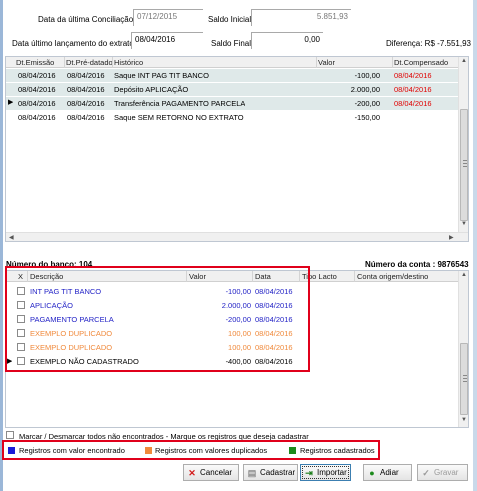 The width and height of the screenshot is (477, 491). What do you see at coordinates (278, 472) in the screenshot?
I see `cadastrar-label: Cadastrar` at bounding box center [278, 472].